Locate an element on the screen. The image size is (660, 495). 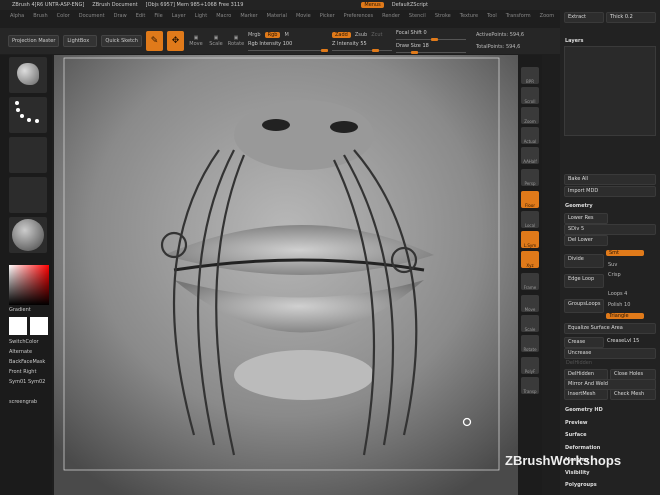
rstrip-move-button: Move is located at coordinates (530, 303).